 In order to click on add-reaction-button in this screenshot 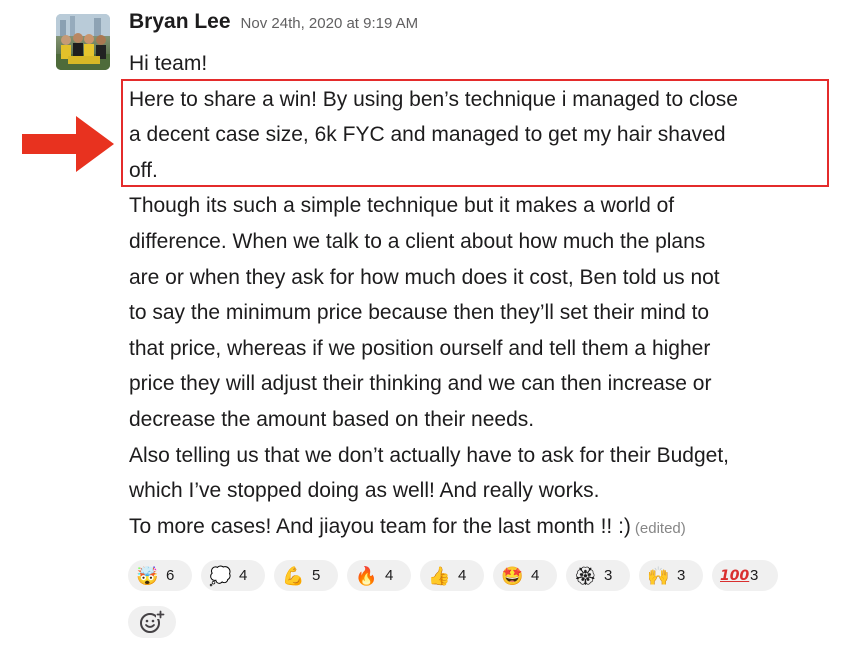, I will do `click(152, 622)`.